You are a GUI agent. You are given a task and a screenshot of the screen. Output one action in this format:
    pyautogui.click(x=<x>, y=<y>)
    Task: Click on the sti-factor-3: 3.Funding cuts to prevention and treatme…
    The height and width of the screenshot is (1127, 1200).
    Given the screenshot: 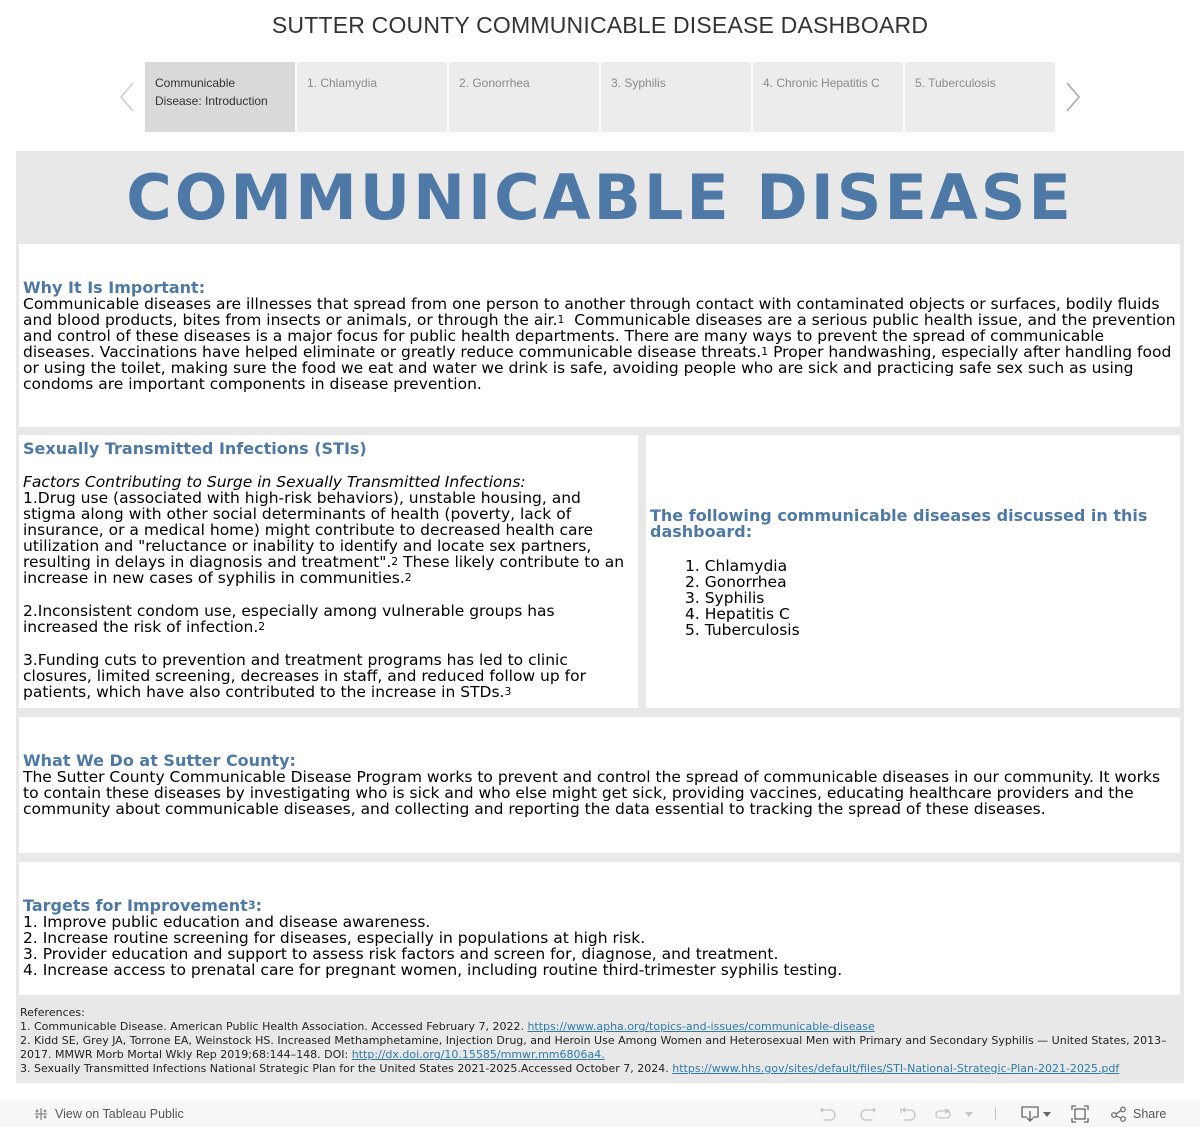 What is the action you would take?
    pyautogui.click(x=328, y=676)
    